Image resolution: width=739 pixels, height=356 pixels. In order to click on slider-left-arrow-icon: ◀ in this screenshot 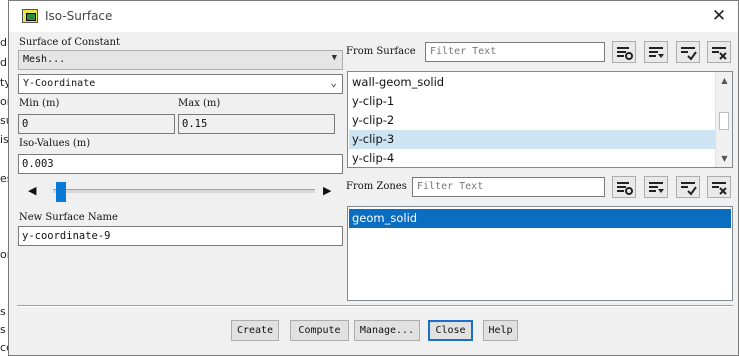, I will do `click(32, 190)`.